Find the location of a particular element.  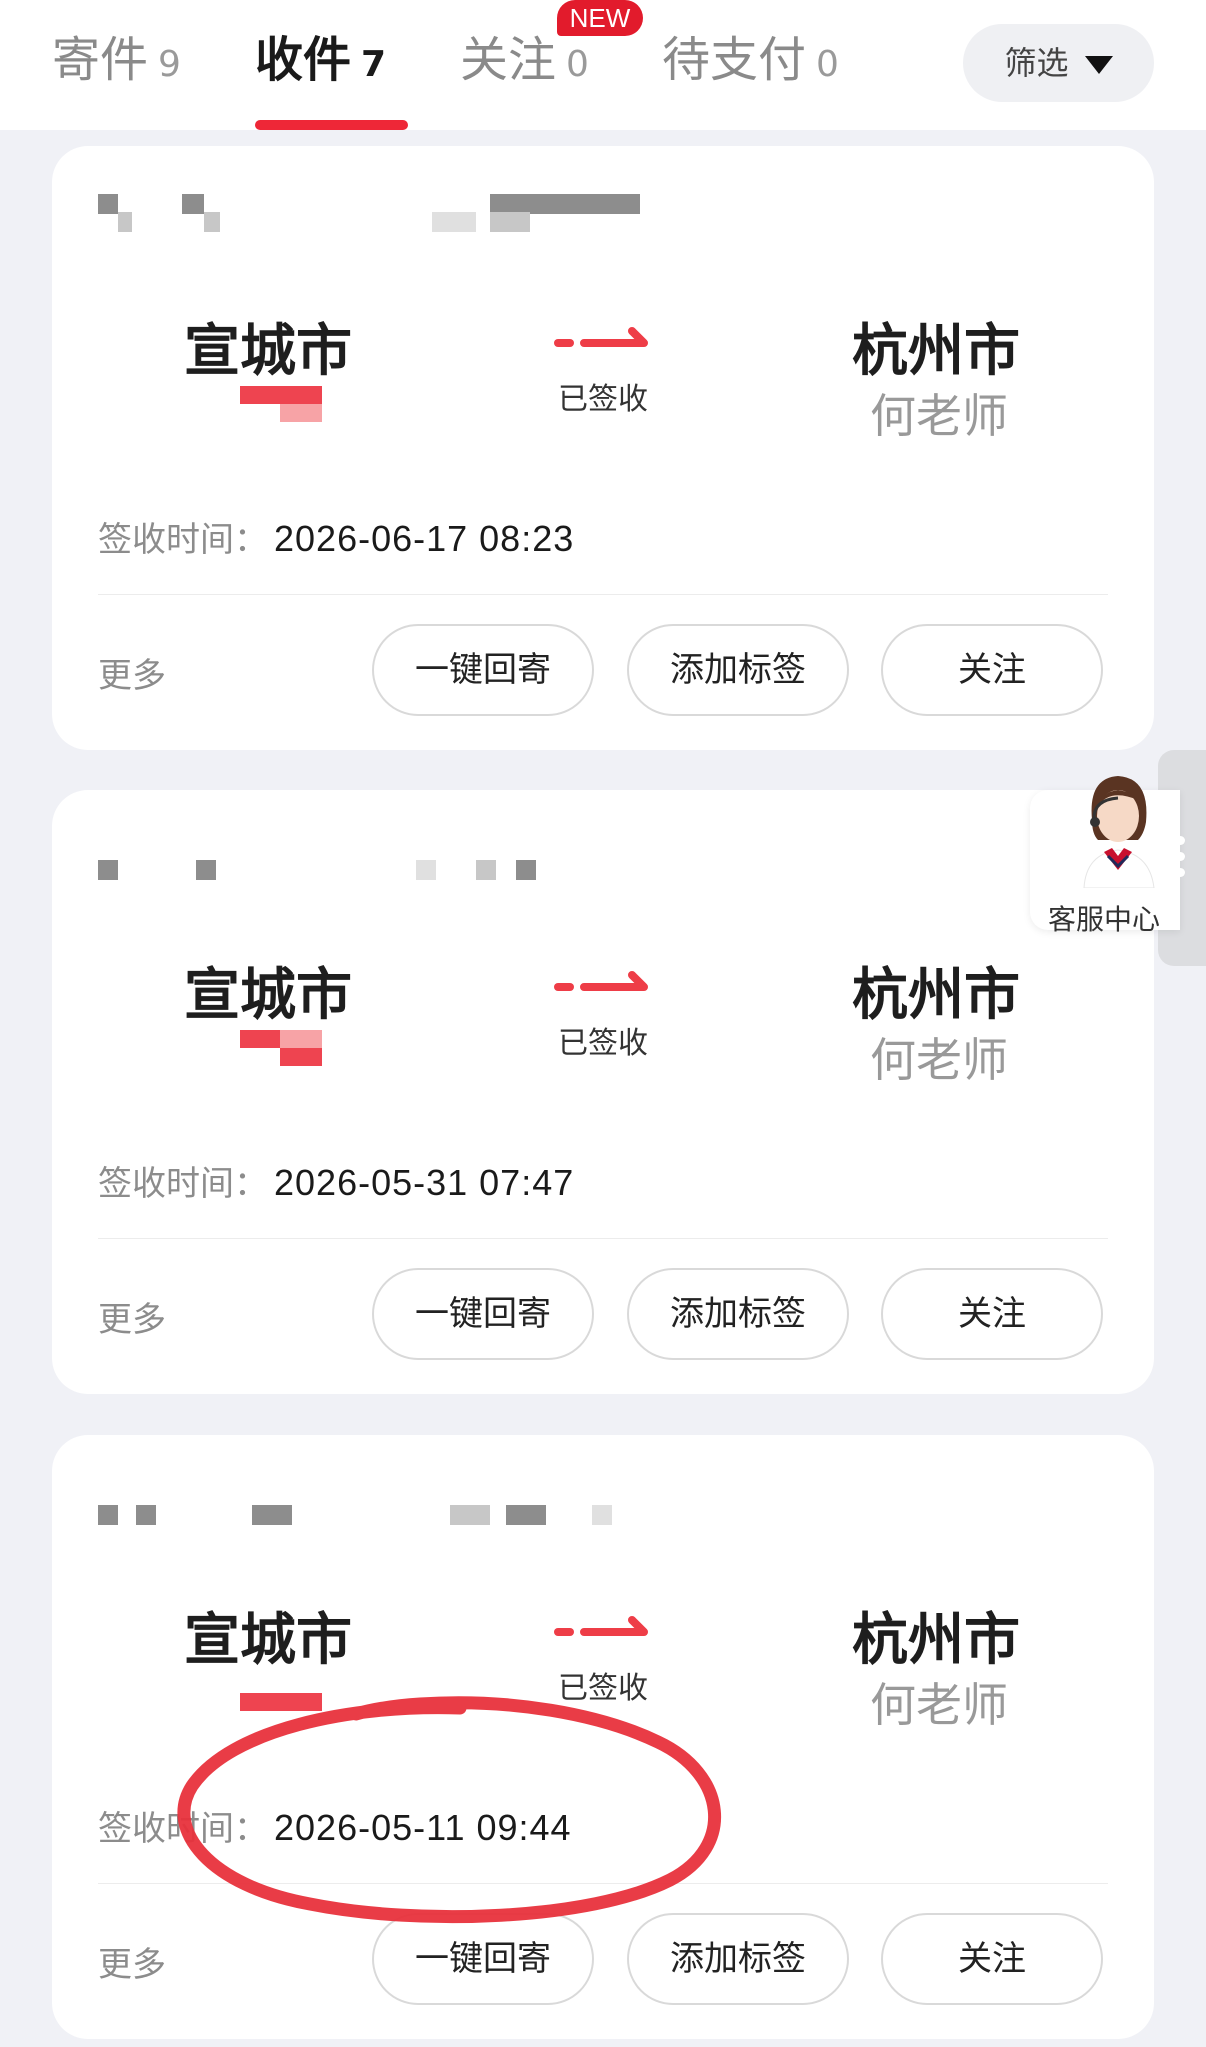

tab-receive-count: 7 is located at coordinates (374, 64).